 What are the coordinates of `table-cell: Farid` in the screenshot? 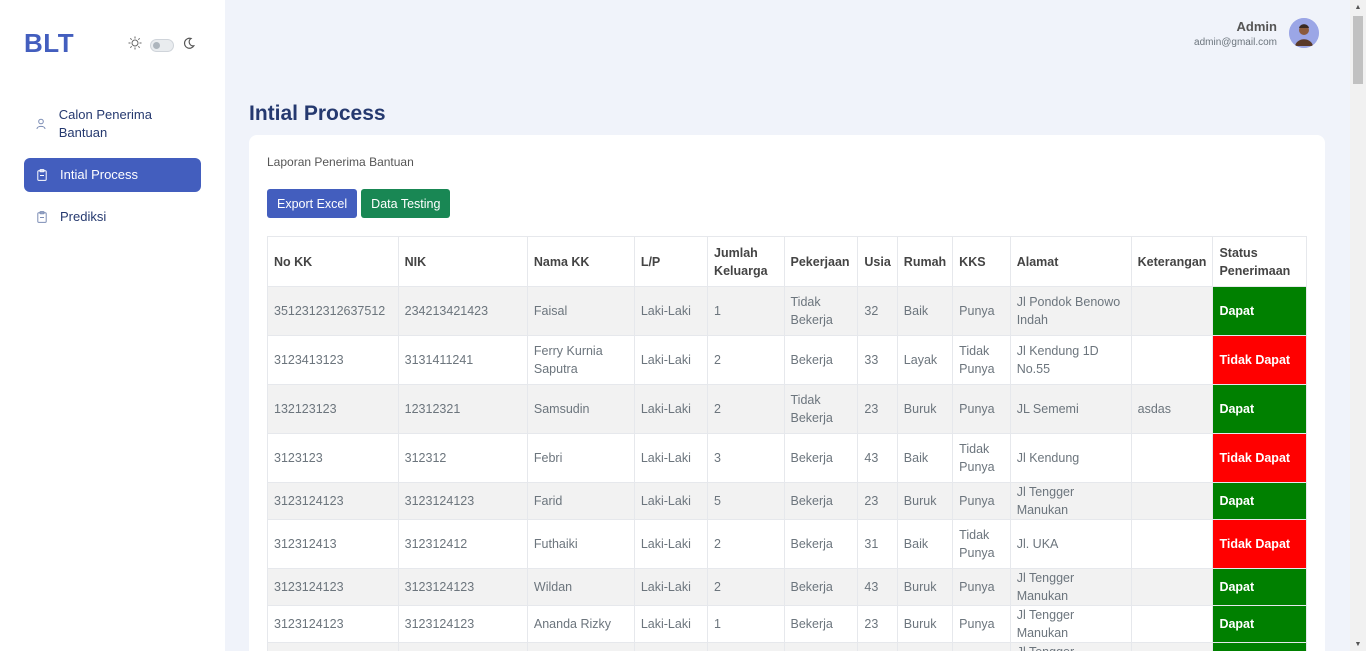 It's located at (580, 501).